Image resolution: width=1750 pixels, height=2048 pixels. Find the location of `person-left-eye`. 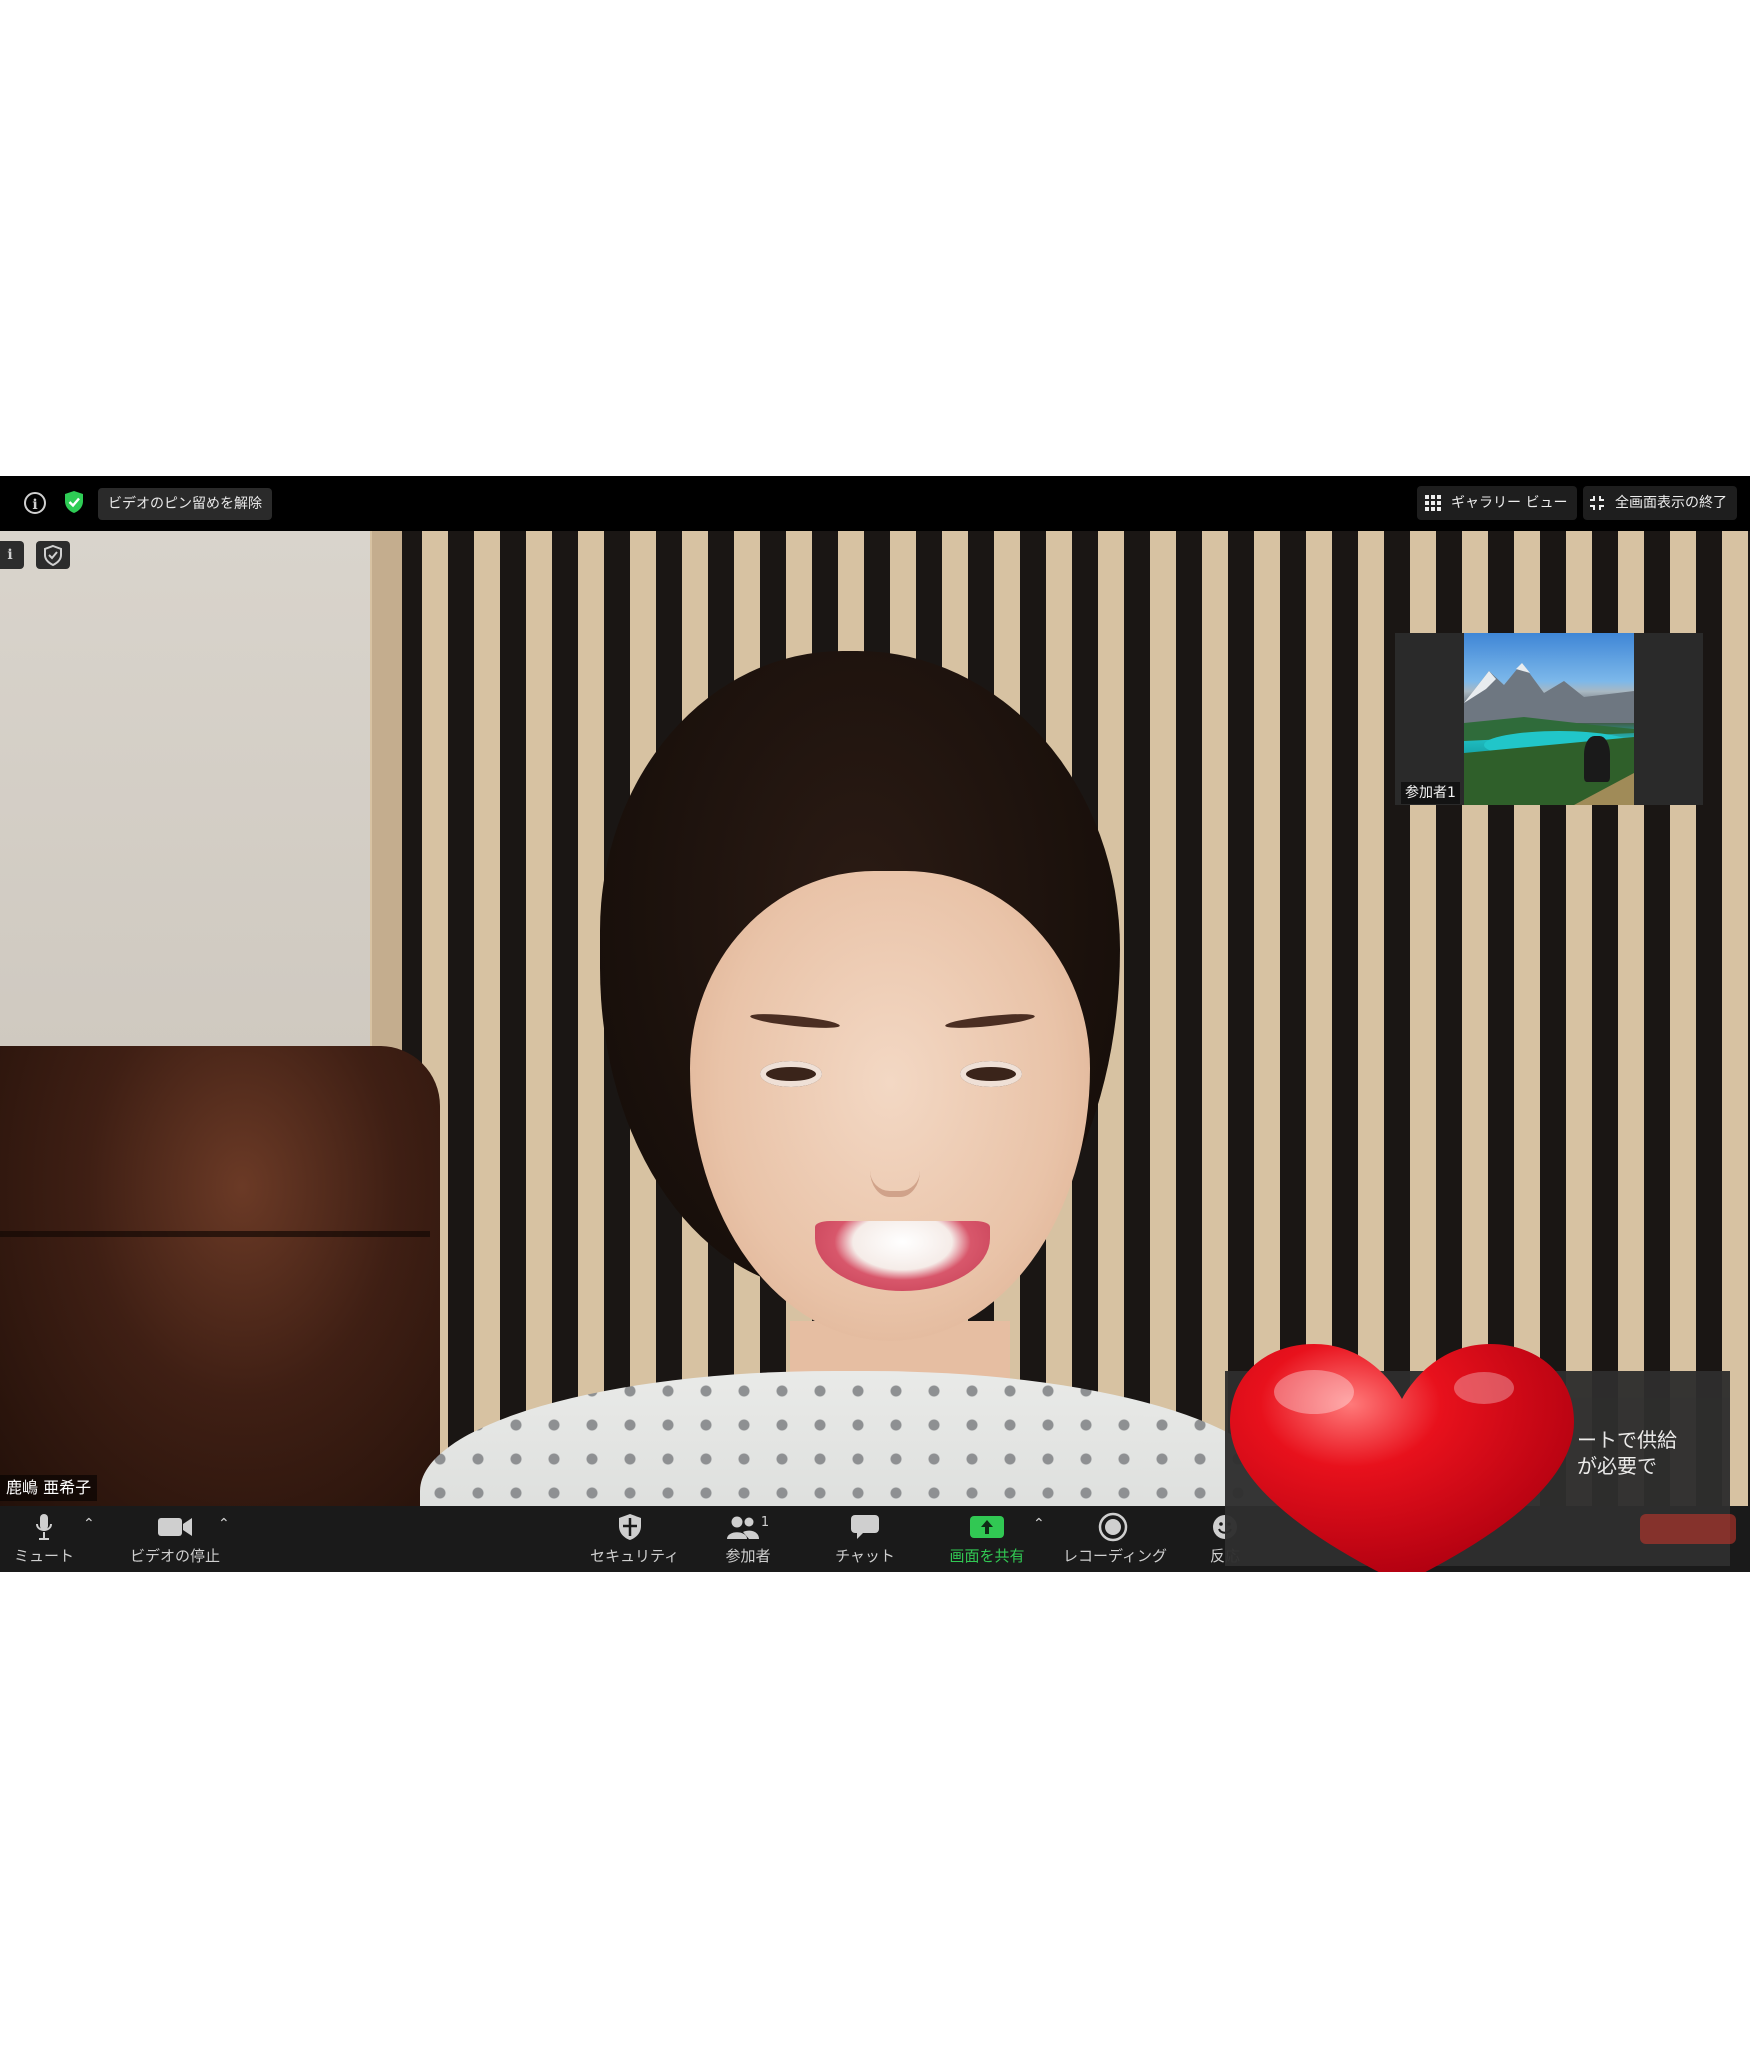

person-left-eye is located at coordinates (791, 1074).